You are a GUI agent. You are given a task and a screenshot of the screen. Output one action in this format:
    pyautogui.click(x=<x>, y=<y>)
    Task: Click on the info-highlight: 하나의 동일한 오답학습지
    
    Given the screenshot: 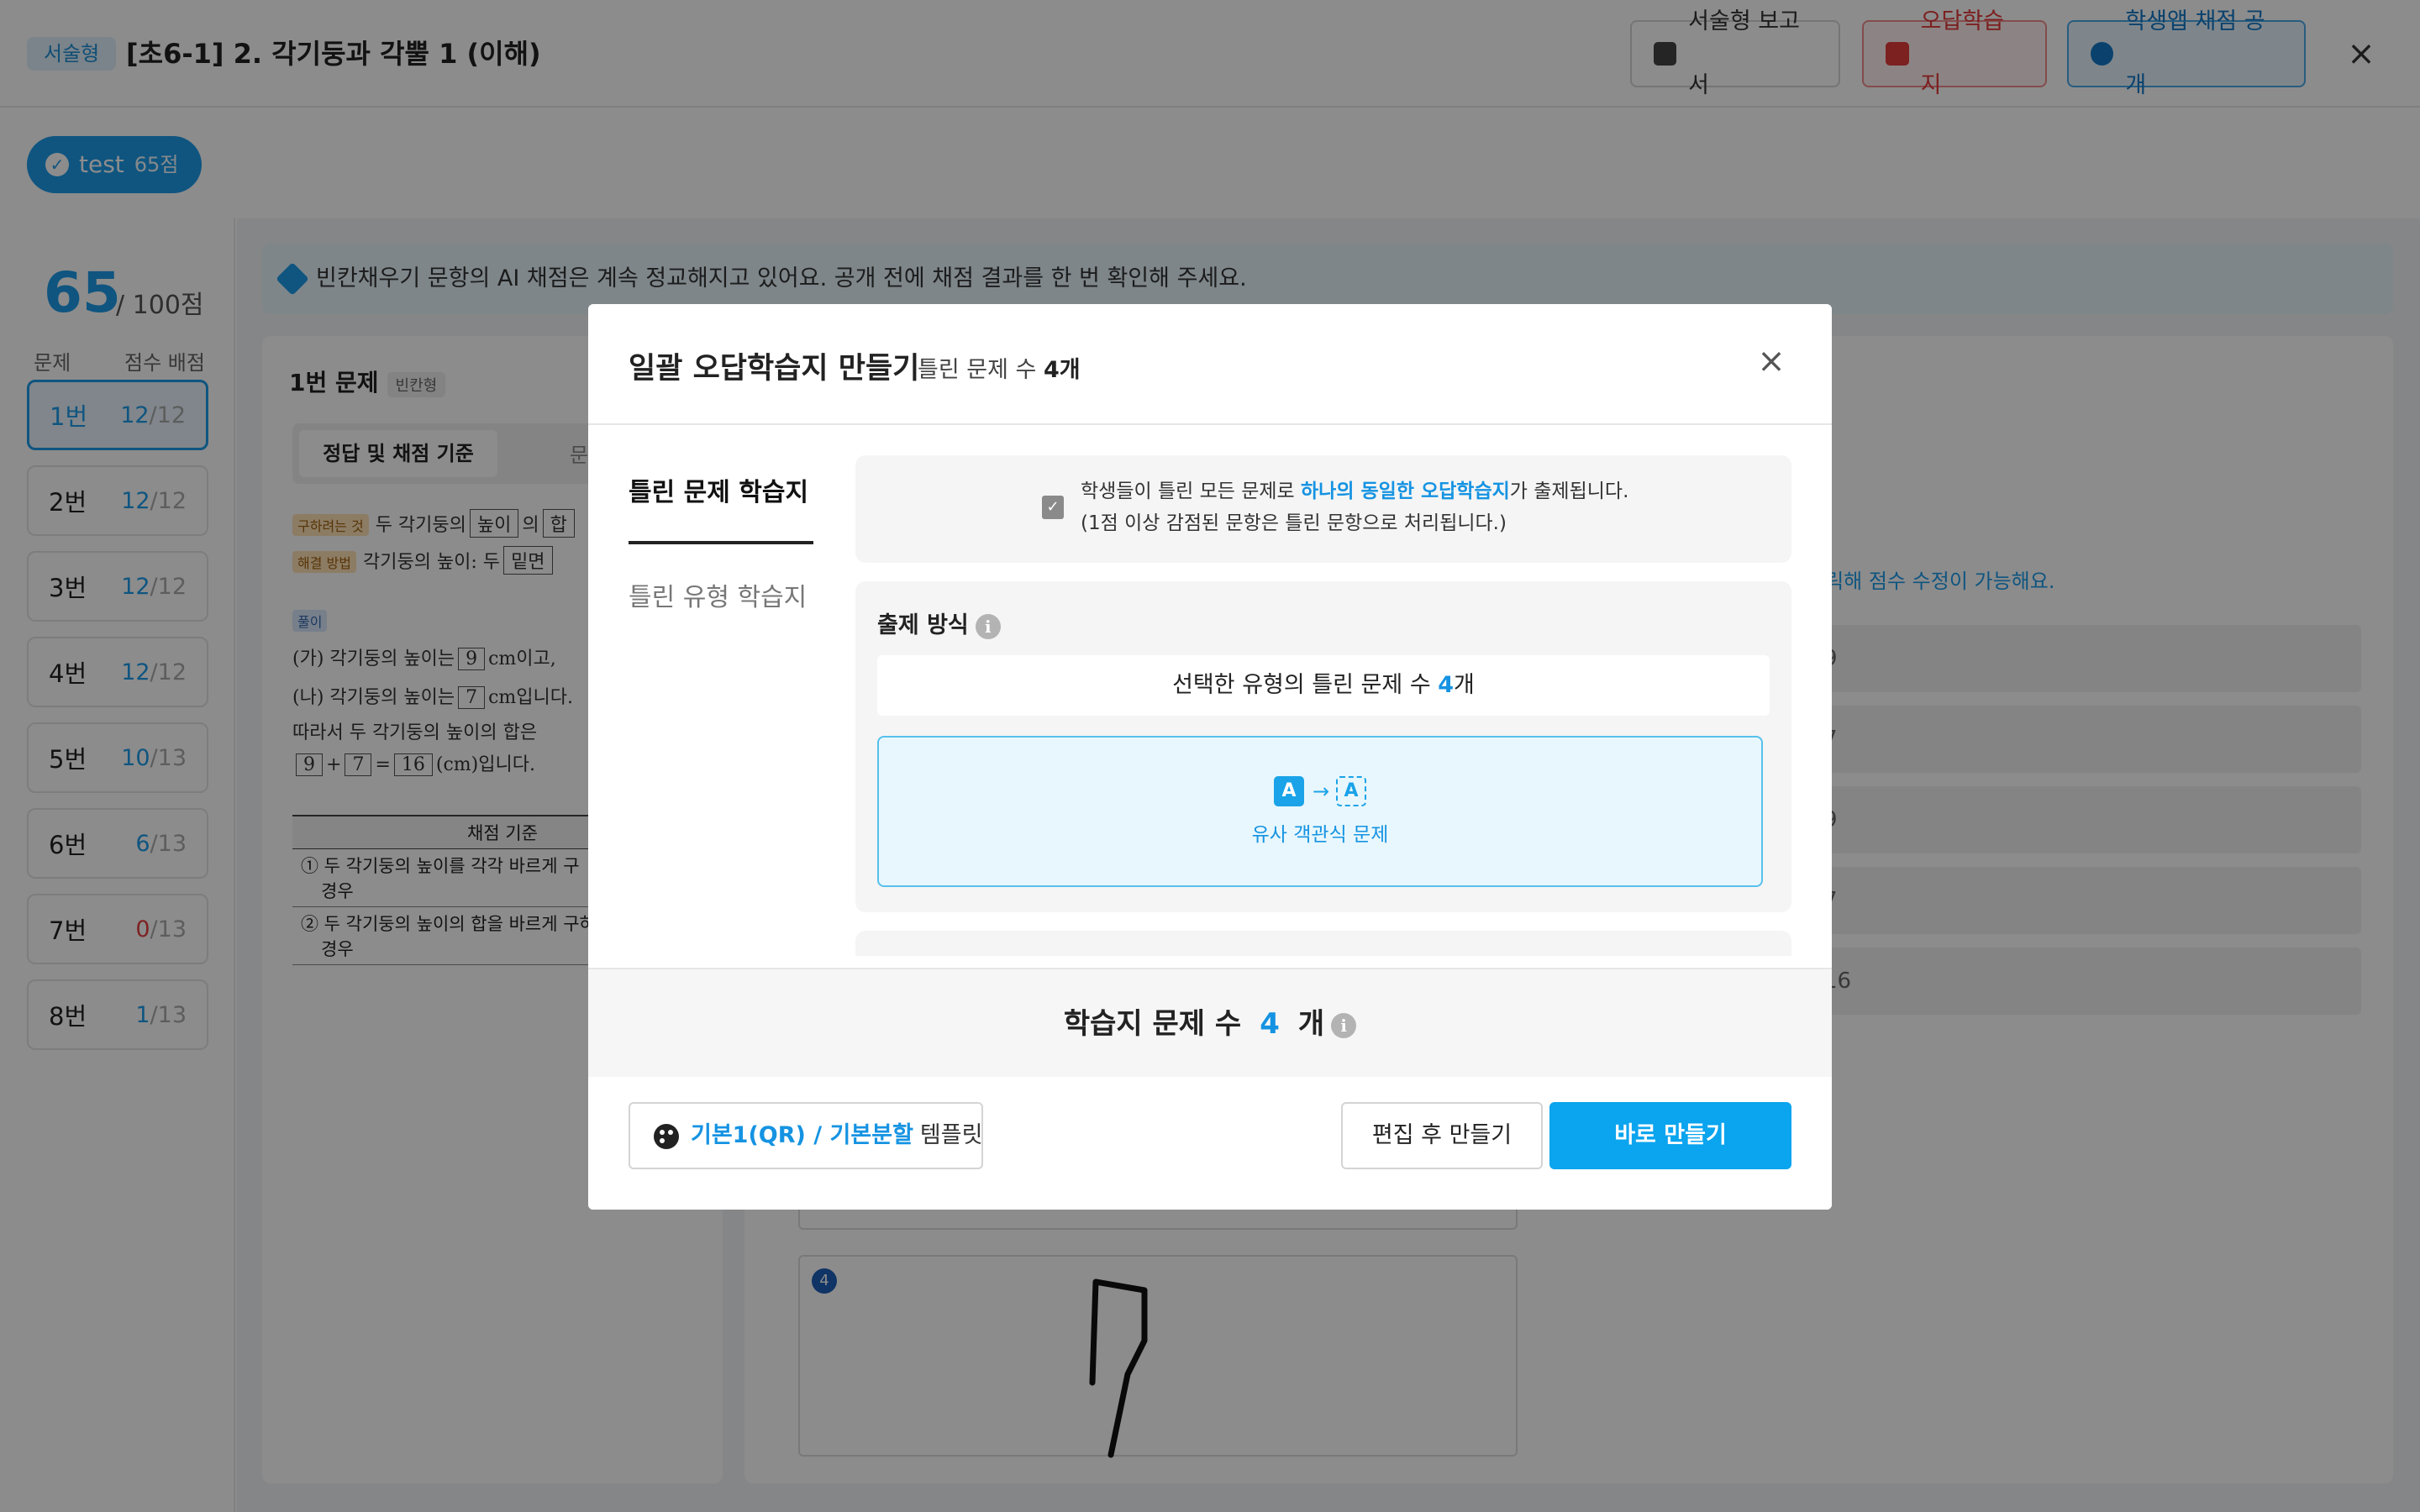 What is the action you would take?
    pyautogui.click(x=1406, y=491)
    